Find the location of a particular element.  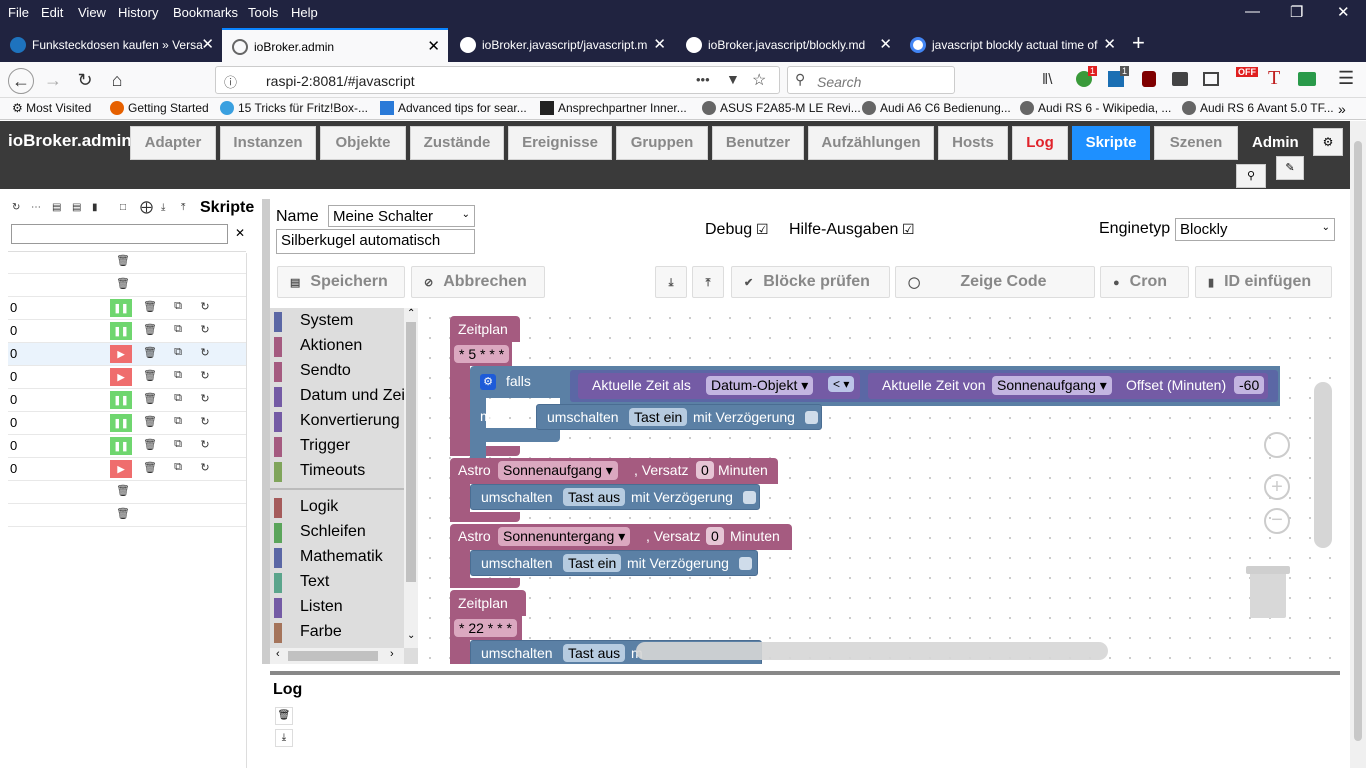

toolbox-vscroll-thumb is located at coordinates (411, 452).